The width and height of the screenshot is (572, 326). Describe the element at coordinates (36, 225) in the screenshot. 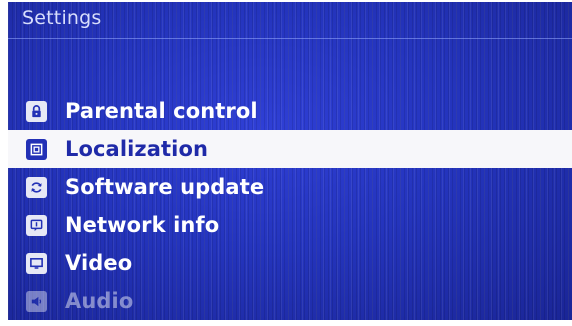

I see `network-info-icon` at that location.